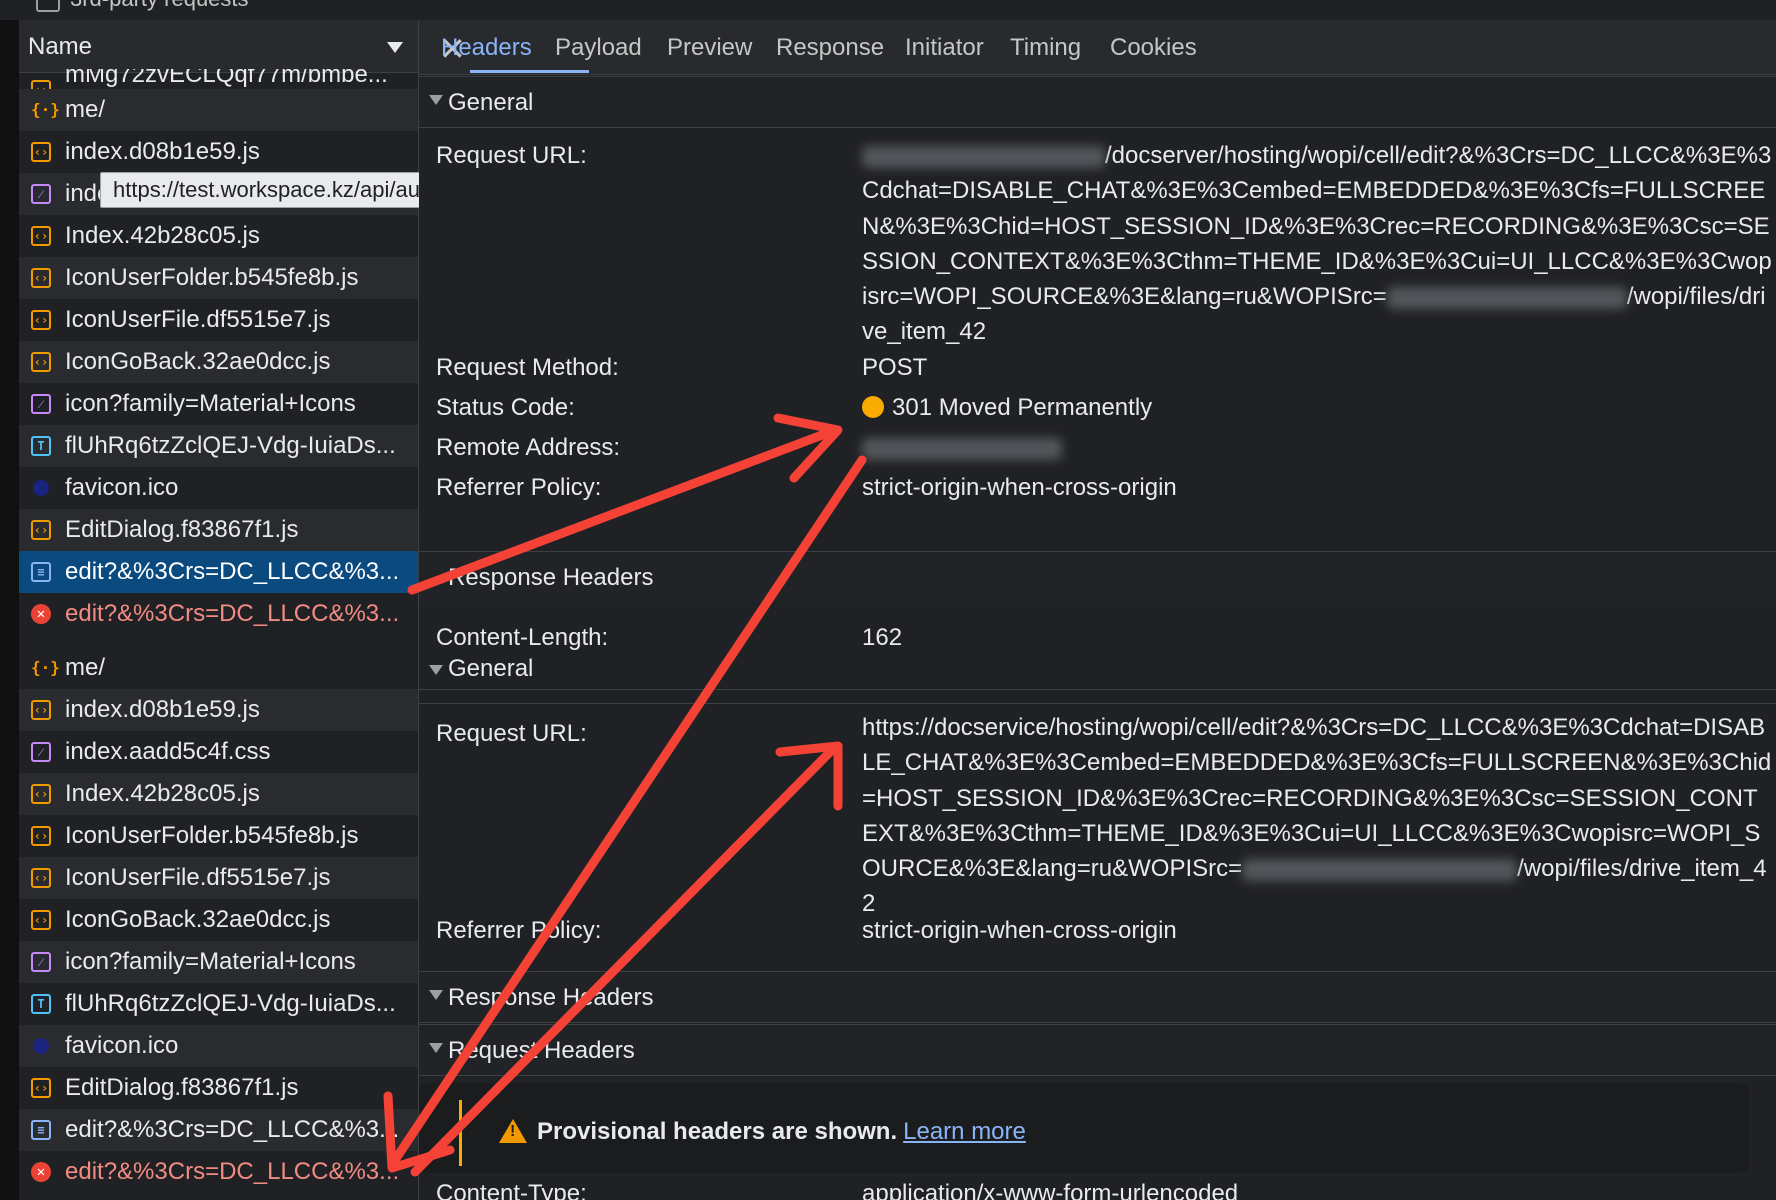 This screenshot has height=1200, width=1776. What do you see at coordinates (48, 6) in the screenshot?
I see `third-party-checkbox` at bounding box center [48, 6].